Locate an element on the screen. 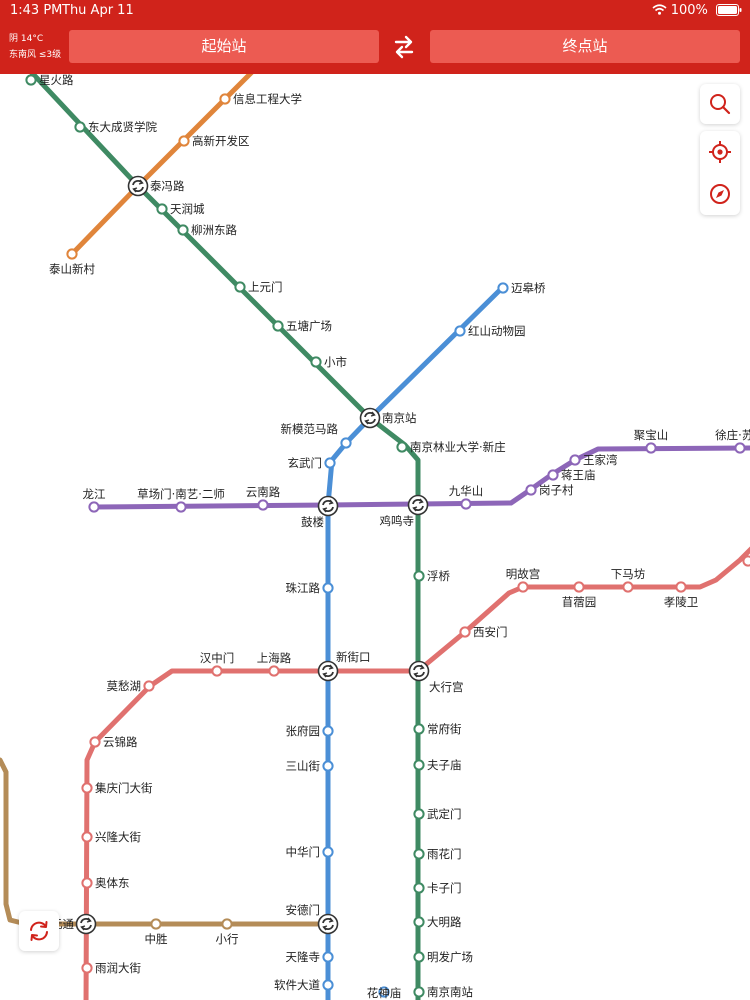 The height and width of the screenshot is (1000, 750). refresh-icon is located at coordinates (39, 931).